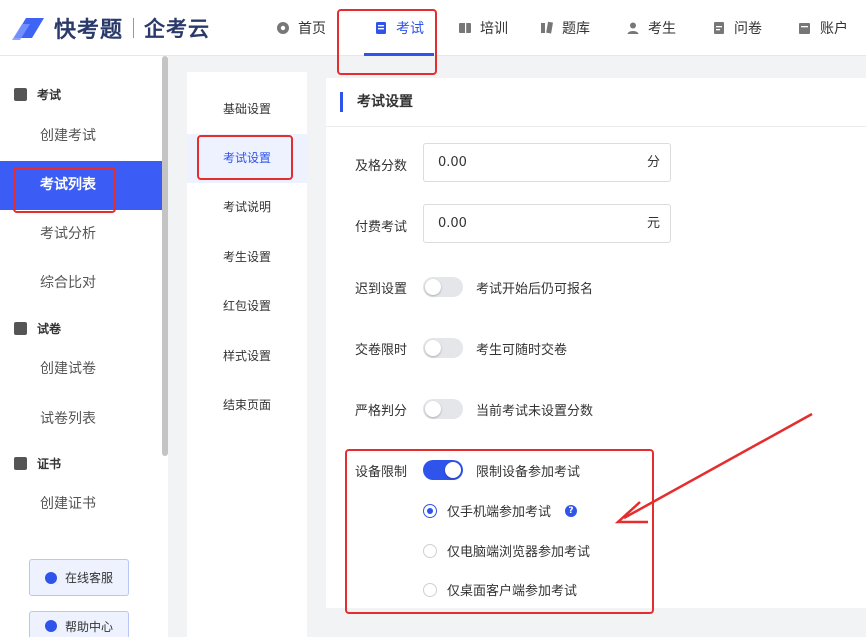 The height and width of the screenshot is (637, 866). I want to click on subnav-basic-settings: 基础设置, so click(247, 109).